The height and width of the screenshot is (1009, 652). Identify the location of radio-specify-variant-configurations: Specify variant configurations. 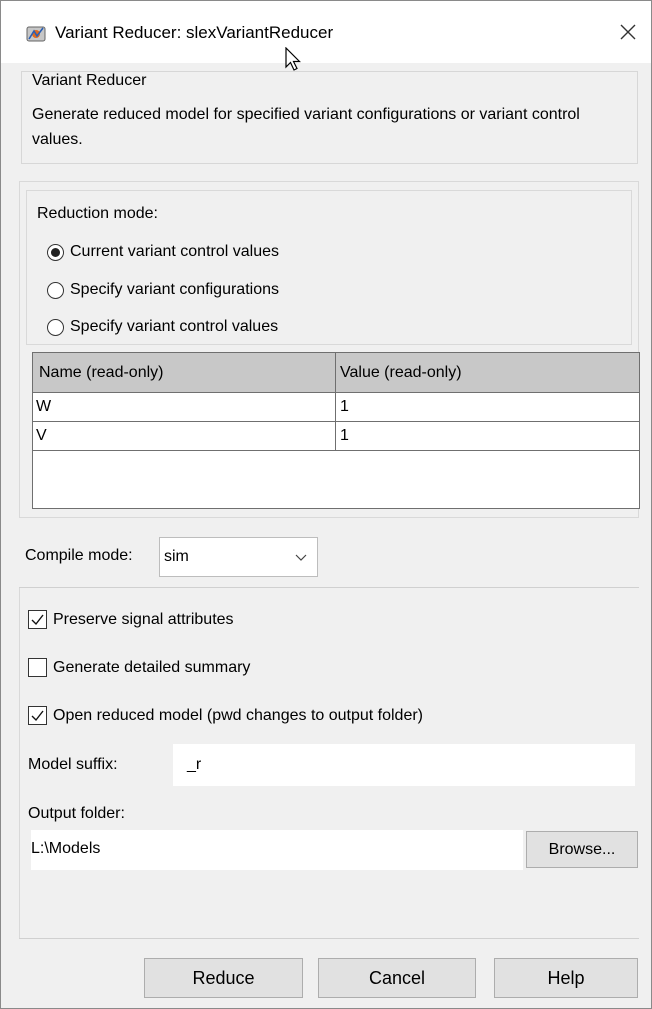
(163, 290).